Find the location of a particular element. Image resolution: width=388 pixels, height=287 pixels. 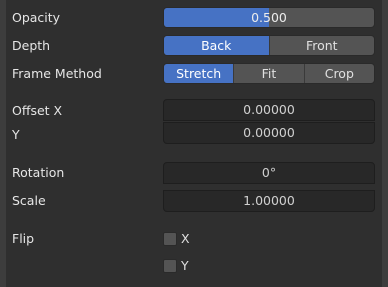

depth-option-front: Front is located at coordinates (322, 45).